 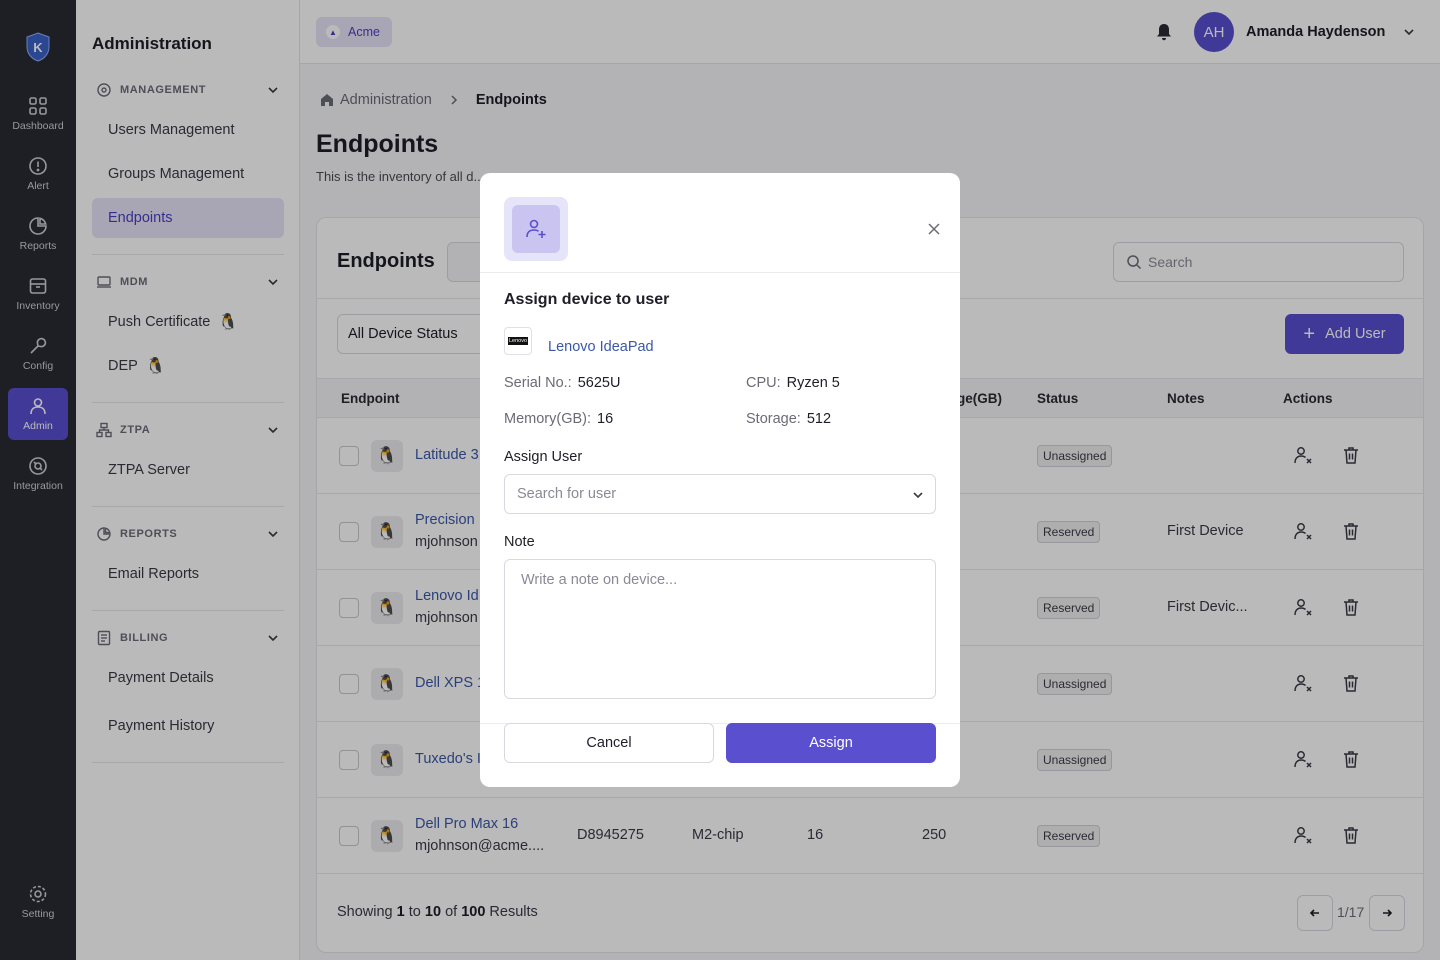 I want to click on modal-icon-tile, so click(x=536, y=229).